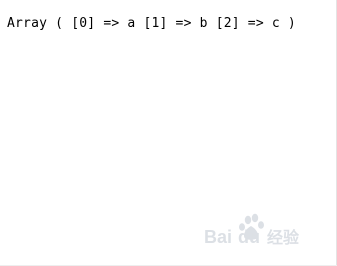 The width and height of the screenshot is (337, 266). Describe the element at coordinates (249, 237) in the screenshot. I see `svg-text: du` at that location.